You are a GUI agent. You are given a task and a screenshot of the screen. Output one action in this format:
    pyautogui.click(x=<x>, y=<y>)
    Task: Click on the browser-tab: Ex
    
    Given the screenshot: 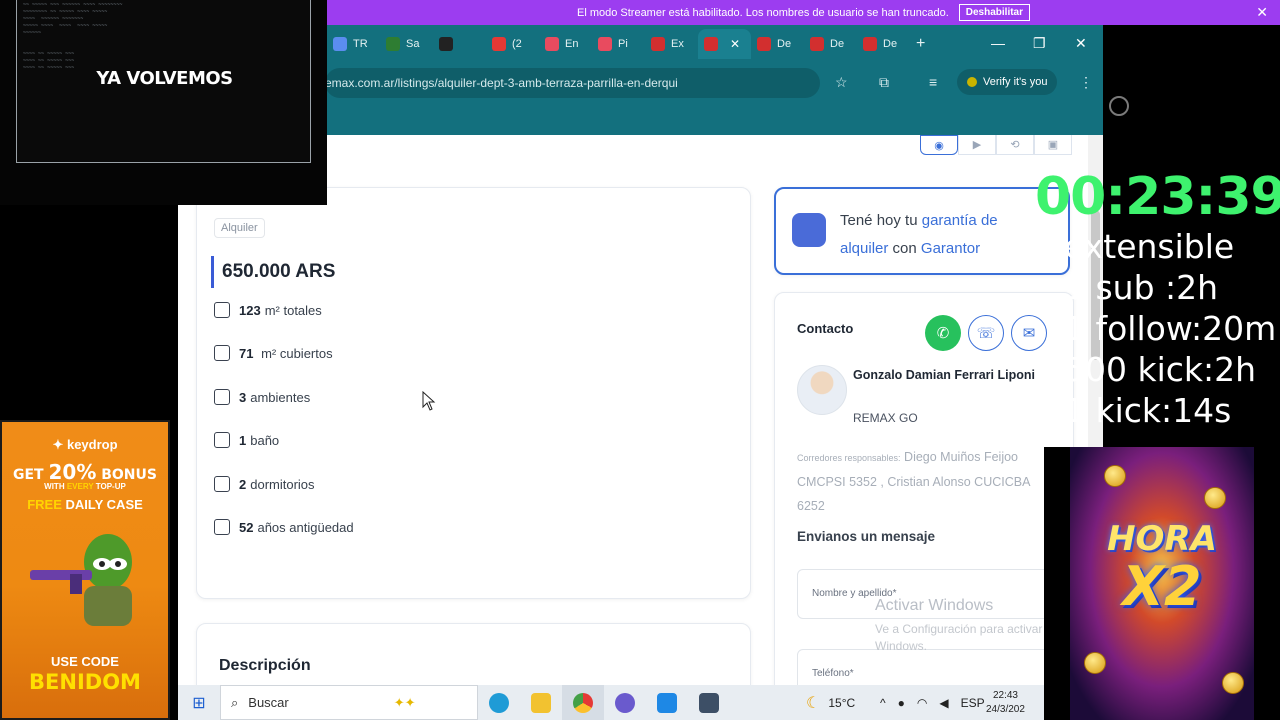 What is the action you would take?
    pyautogui.click(x=671, y=44)
    